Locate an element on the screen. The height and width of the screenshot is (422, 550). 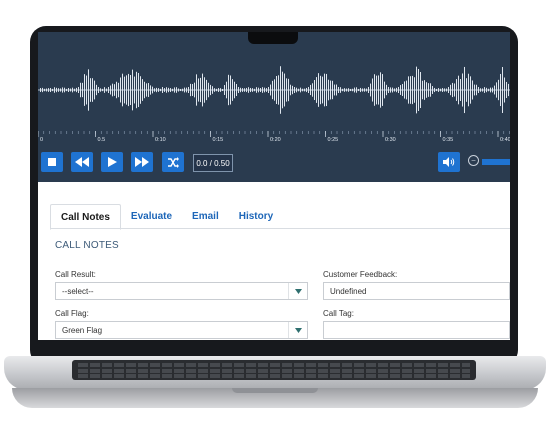
customer-feedback-field: Undefined is located at coordinates (416, 291).